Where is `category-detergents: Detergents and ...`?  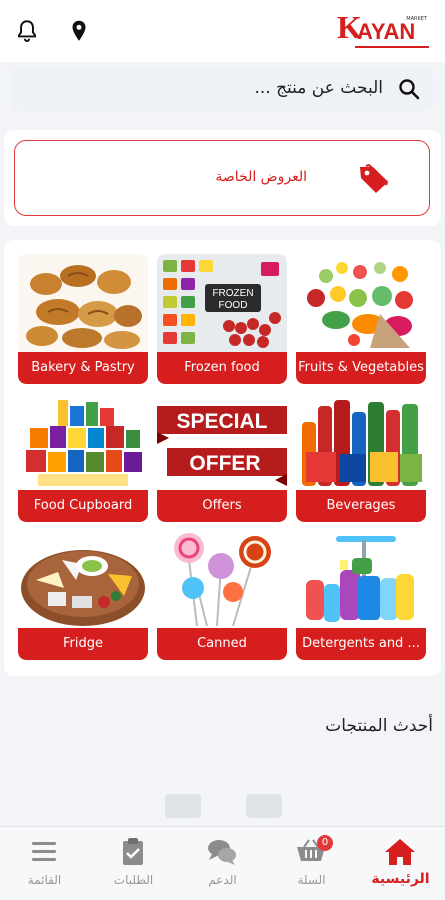
category-detergents: Detergents and ... is located at coordinates (361, 595).